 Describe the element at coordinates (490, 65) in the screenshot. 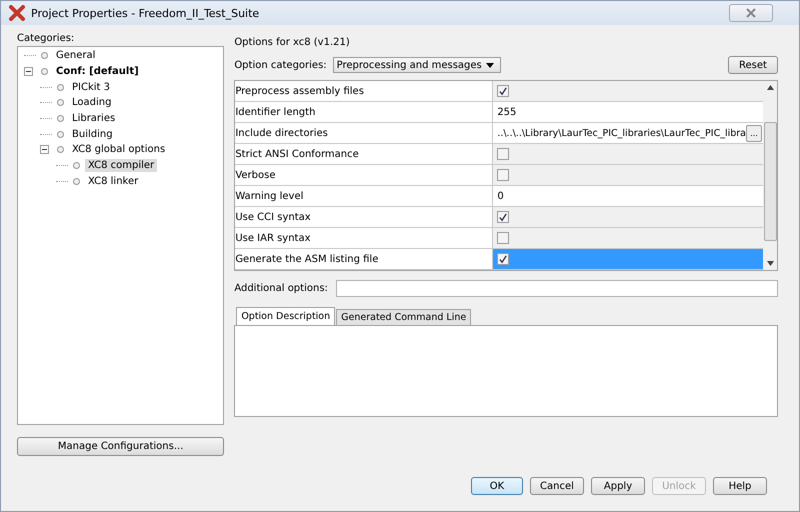

I see `caret-icon` at that location.